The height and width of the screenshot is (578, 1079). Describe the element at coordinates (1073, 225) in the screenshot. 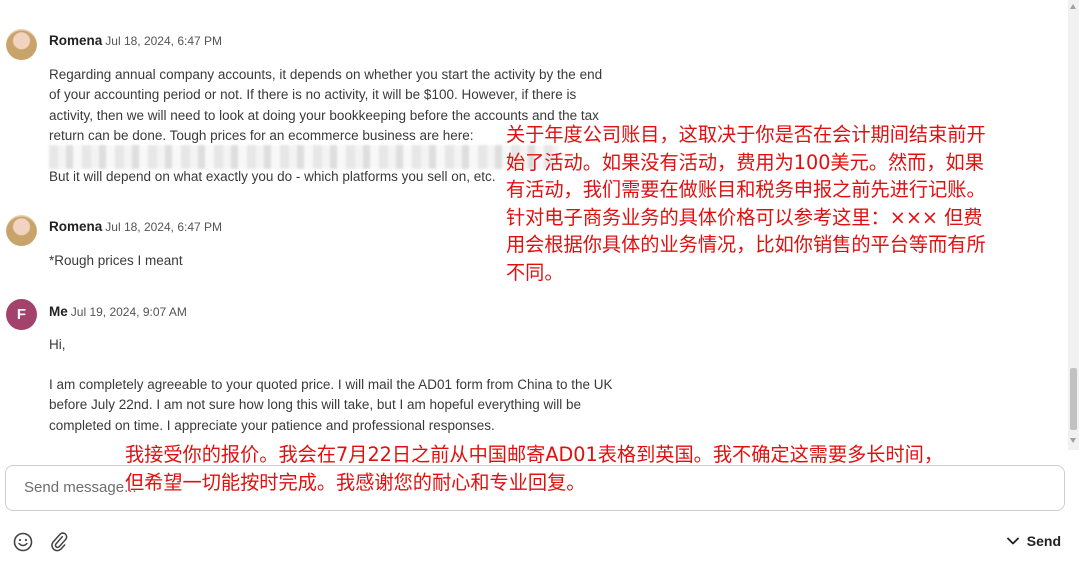

I see `scrollbar` at that location.